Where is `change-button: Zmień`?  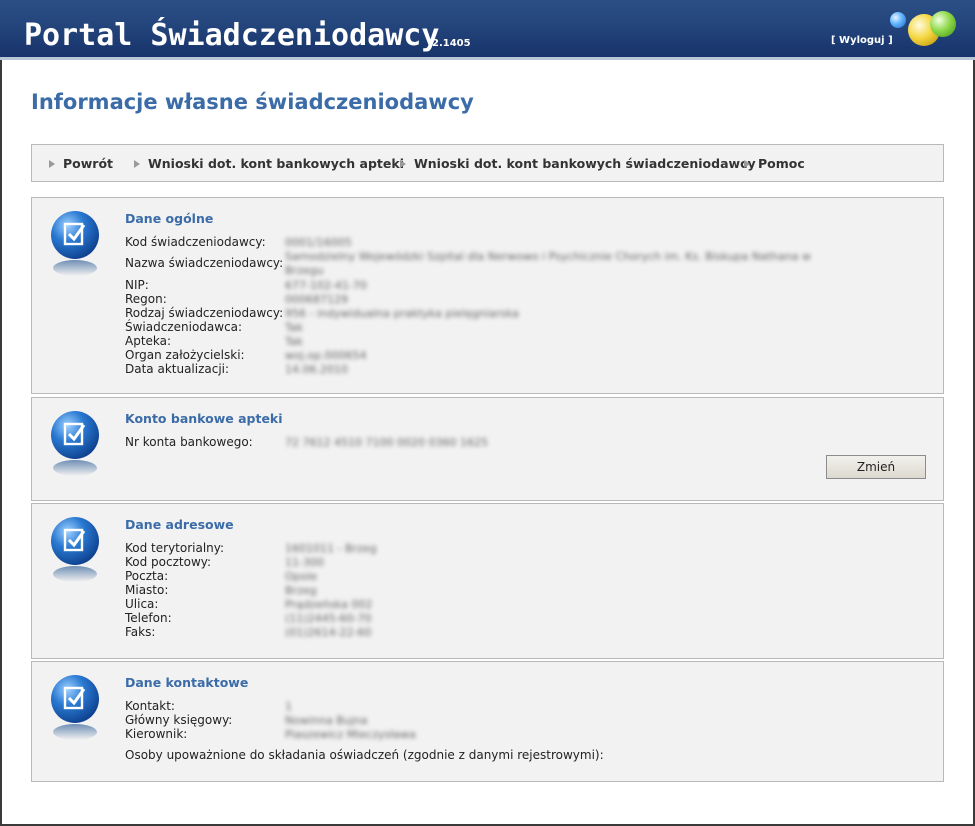 change-button: Zmień is located at coordinates (876, 467).